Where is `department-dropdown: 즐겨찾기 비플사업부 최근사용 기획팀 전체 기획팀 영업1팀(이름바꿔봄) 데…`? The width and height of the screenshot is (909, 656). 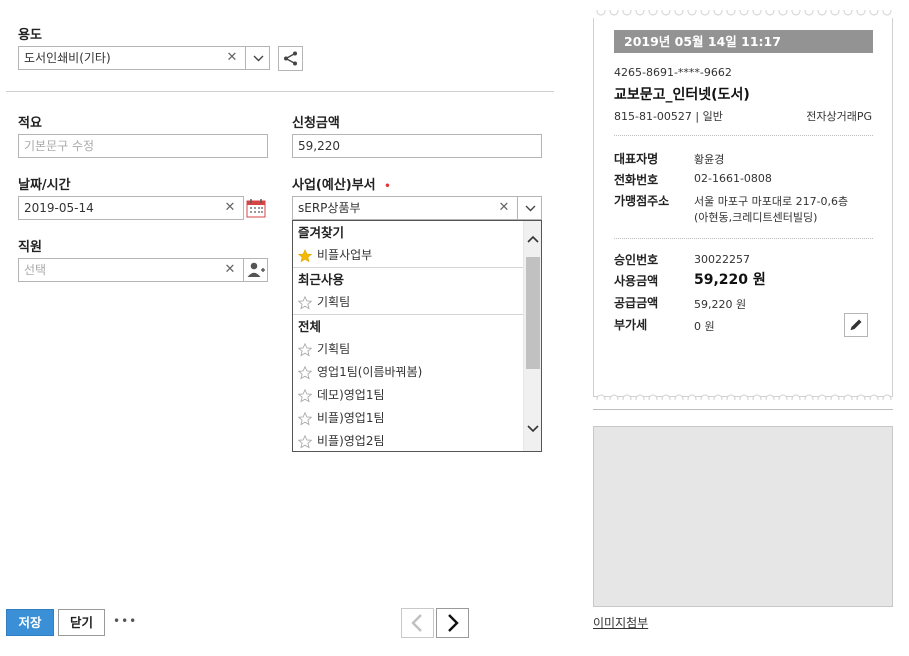
department-dropdown: 즐겨찾기 비플사업부 최근사용 기획팀 전체 기획팀 영업1팀(이름바꿔봄) 데… is located at coordinates (417, 336).